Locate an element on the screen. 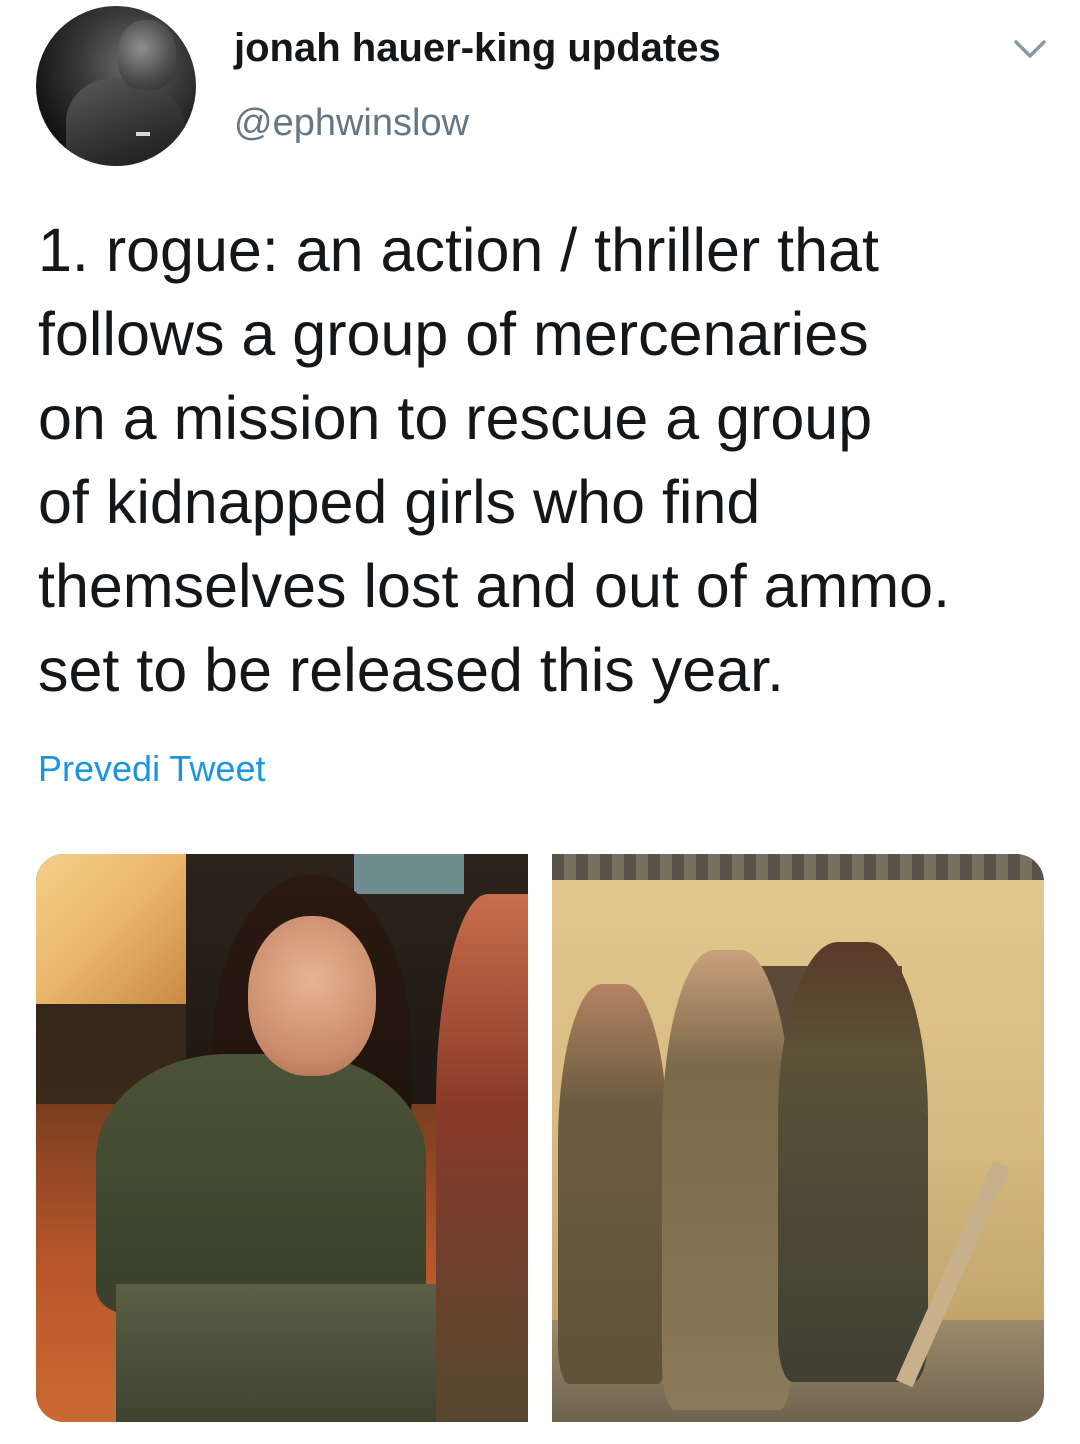 The width and height of the screenshot is (1080, 1444). photo-person-shirt is located at coordinates (261, 1184).